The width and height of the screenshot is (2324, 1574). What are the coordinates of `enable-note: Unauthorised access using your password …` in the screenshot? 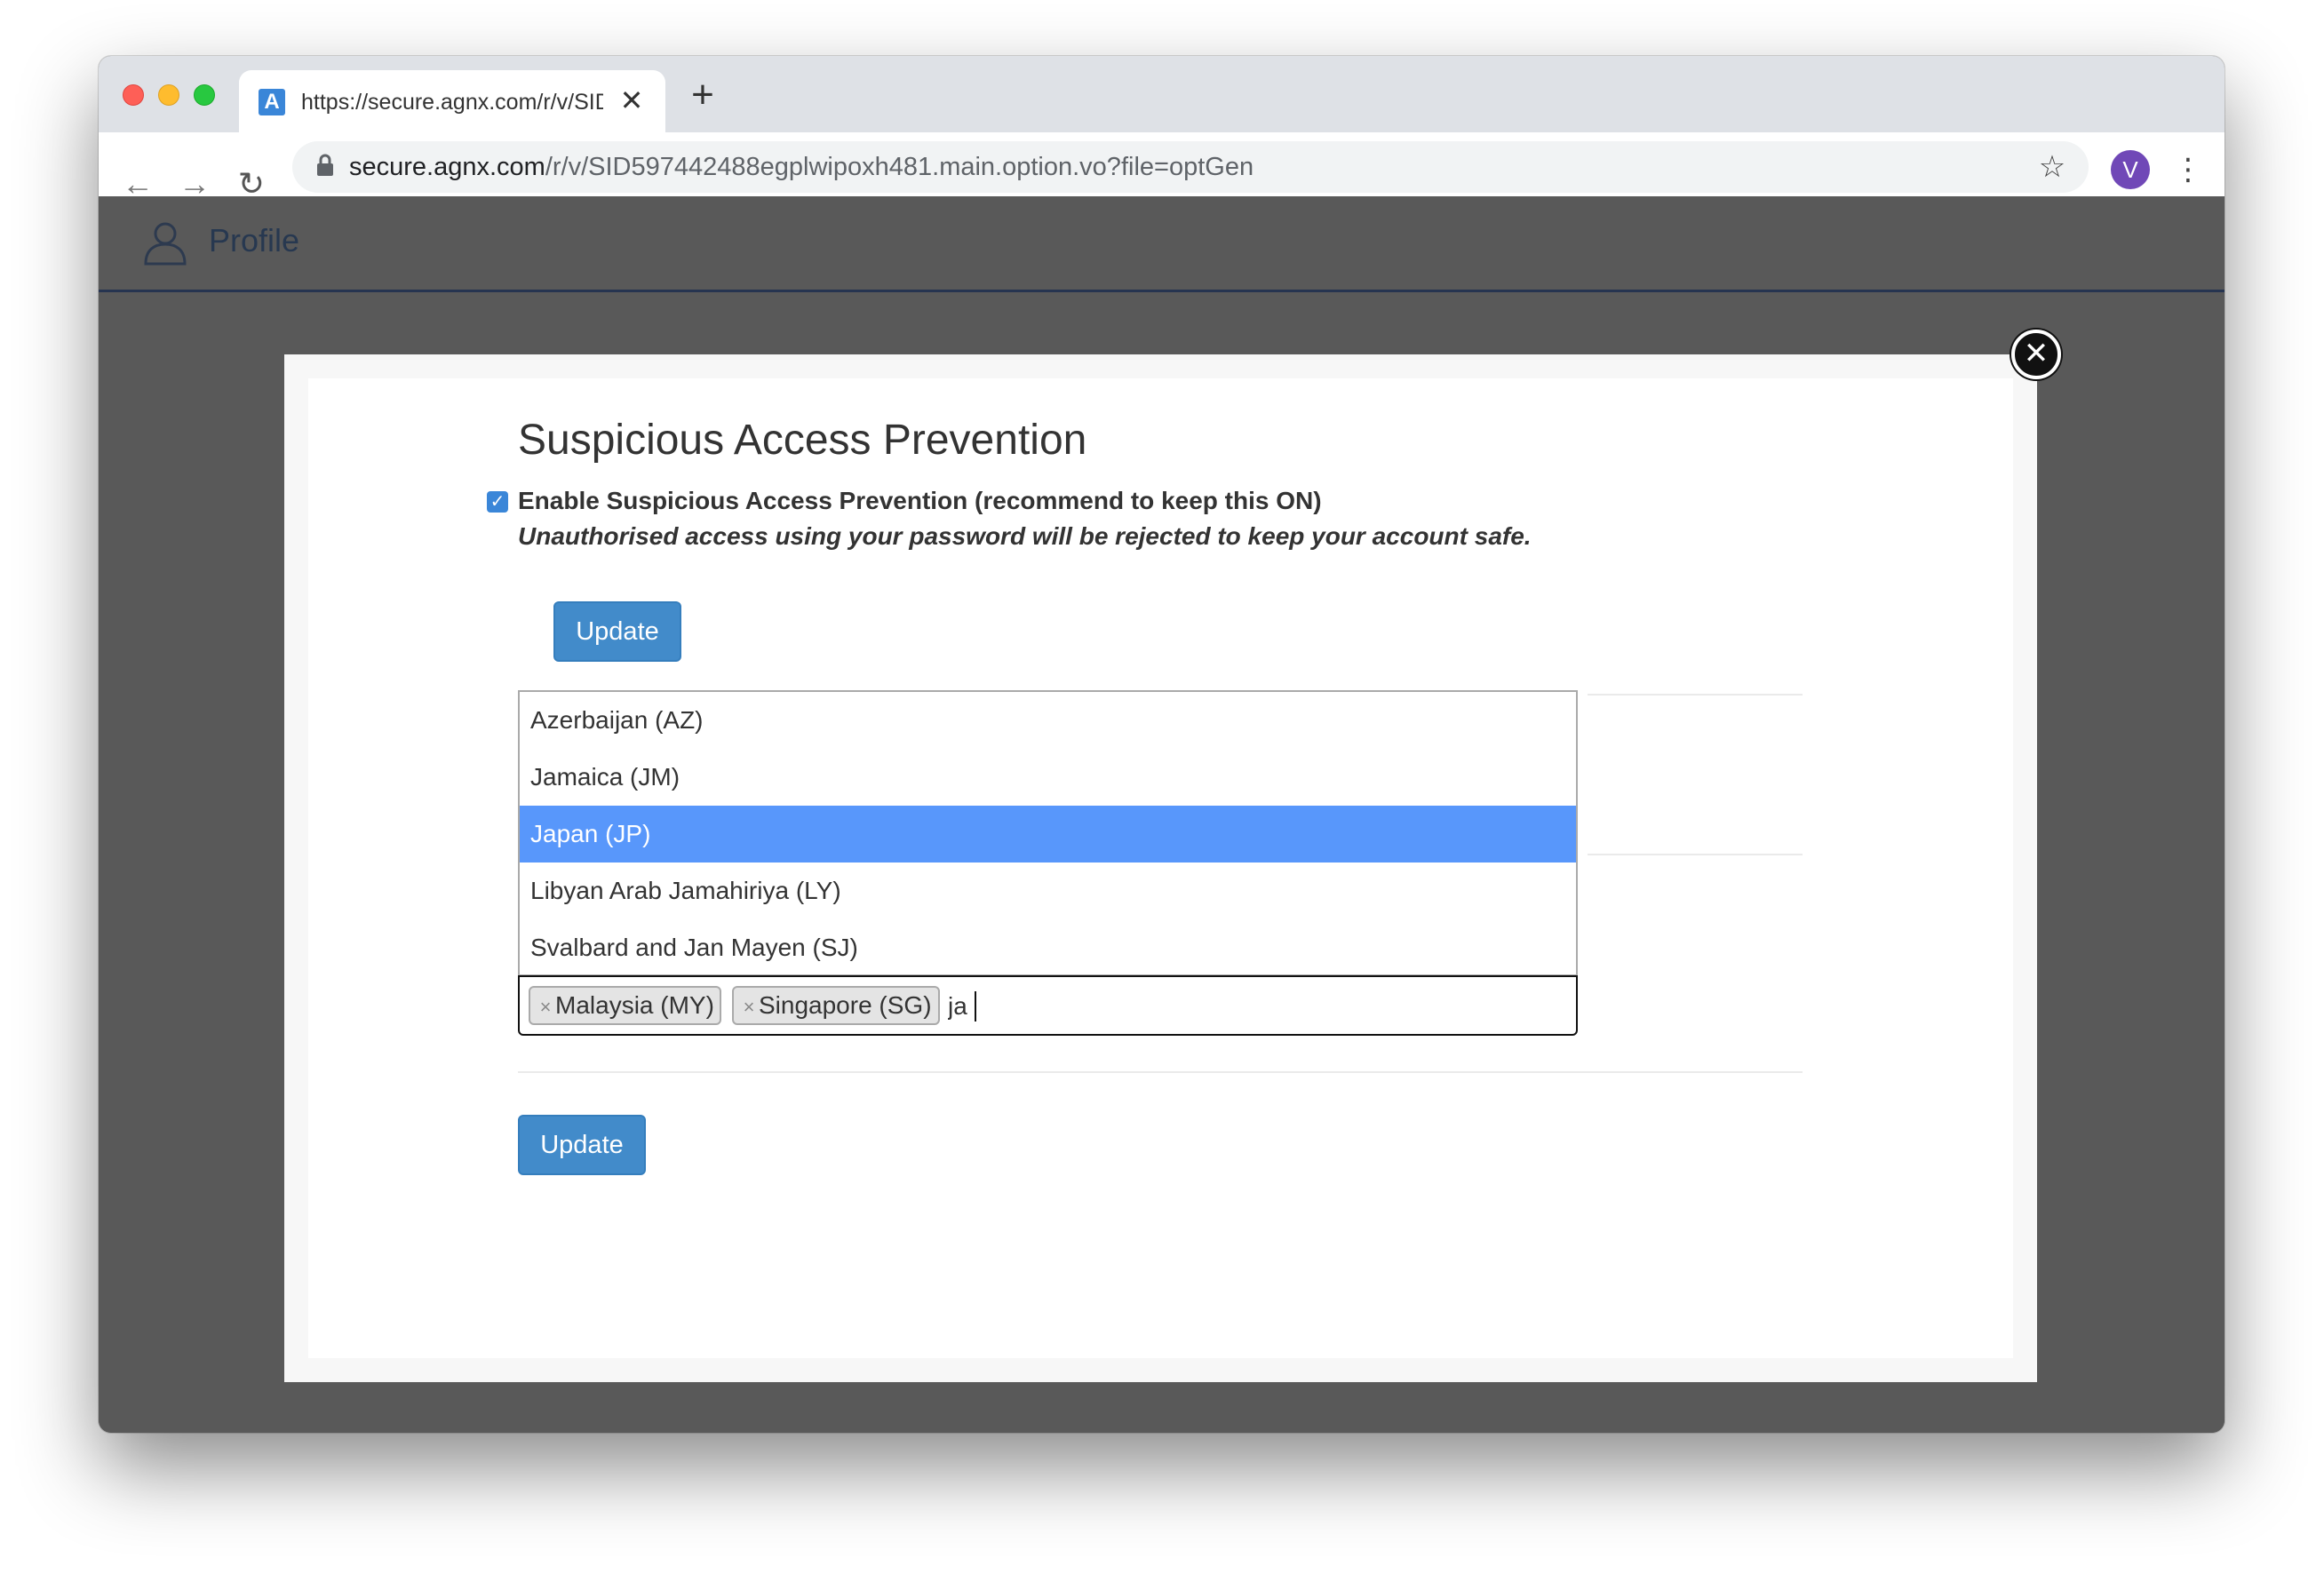 It's located at (1025, 536).